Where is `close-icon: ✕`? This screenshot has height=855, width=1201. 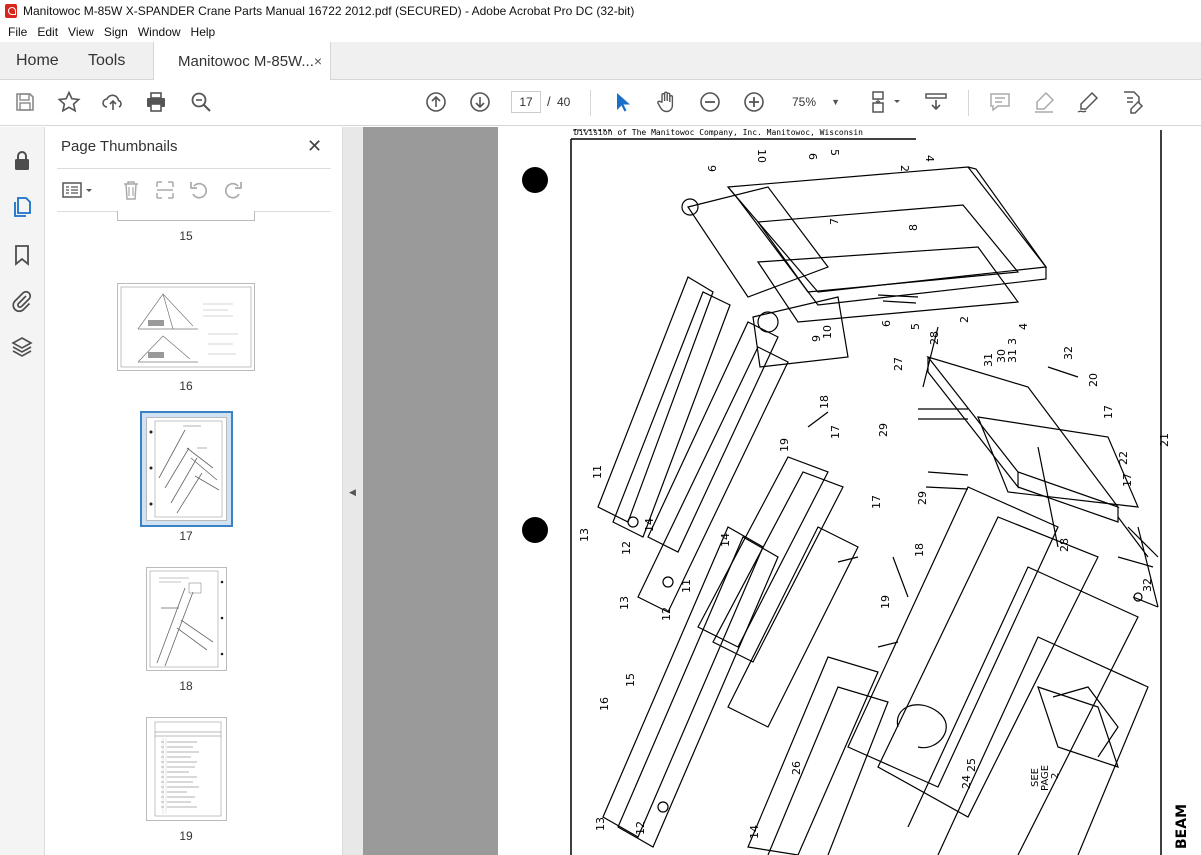 close-icon: ✕ is located at coordinates (314, 146).